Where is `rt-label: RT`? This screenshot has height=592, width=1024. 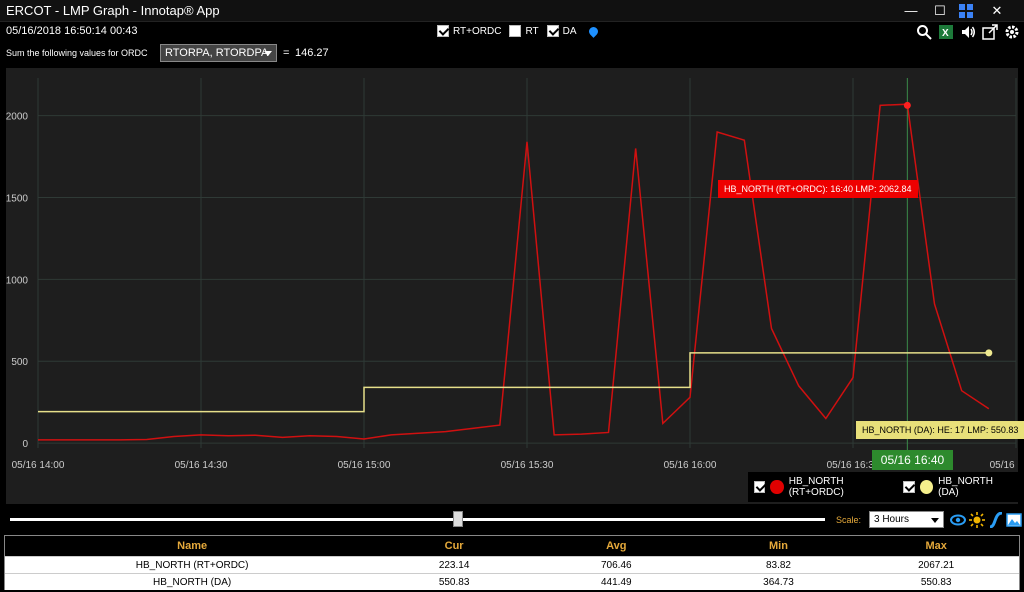 rt-label: RT is located at coordinates (532, 31).